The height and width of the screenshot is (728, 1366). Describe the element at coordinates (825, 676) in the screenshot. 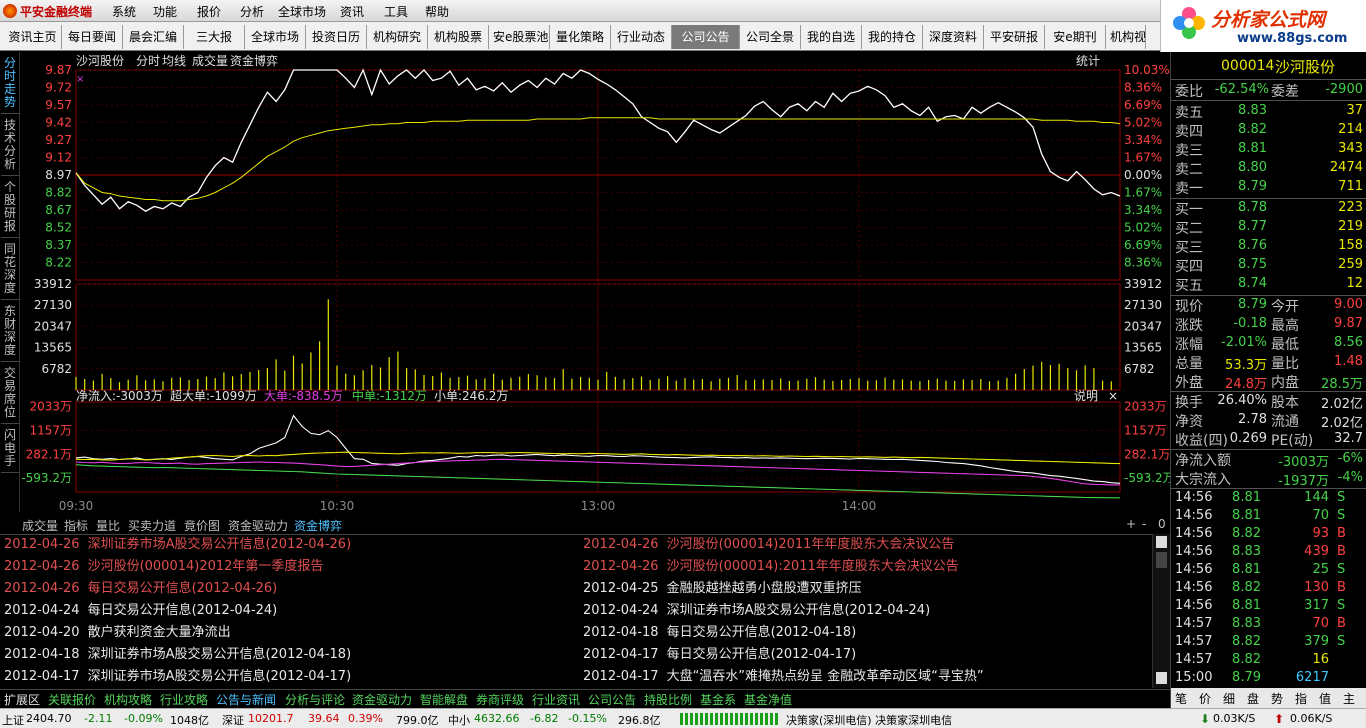

I see `news-title: 大盘“温吞水”难掩热点纷呈 金融改革牵动区域“寻宝热”` at that location.